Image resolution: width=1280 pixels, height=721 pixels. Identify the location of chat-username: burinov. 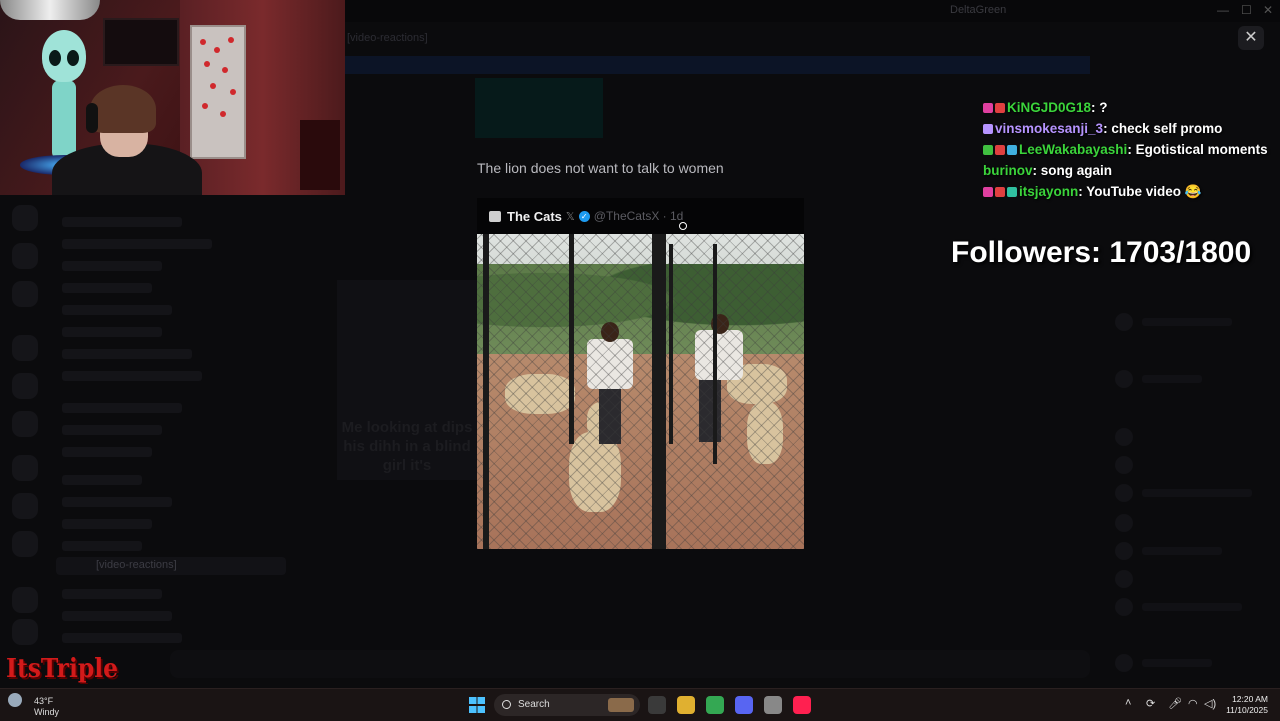
(1008, 170).